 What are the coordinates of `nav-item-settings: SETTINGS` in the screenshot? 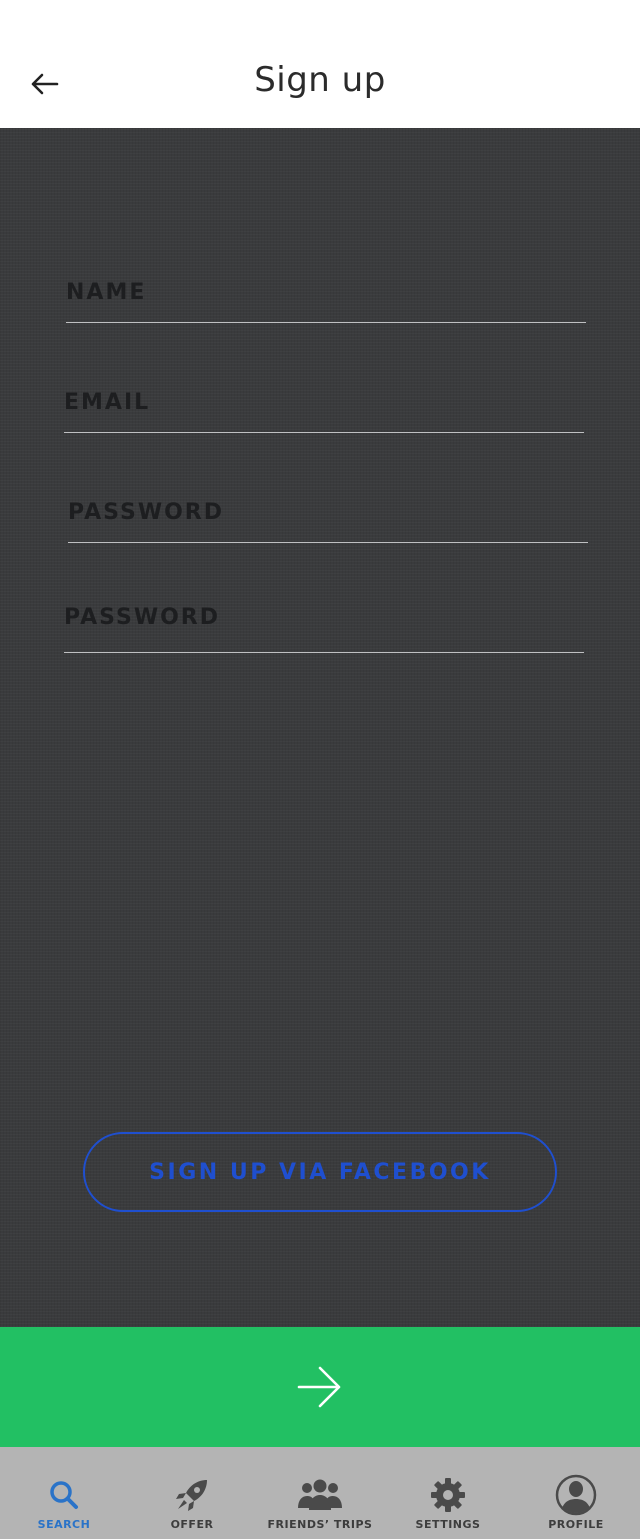 It's located at (448, 1493).